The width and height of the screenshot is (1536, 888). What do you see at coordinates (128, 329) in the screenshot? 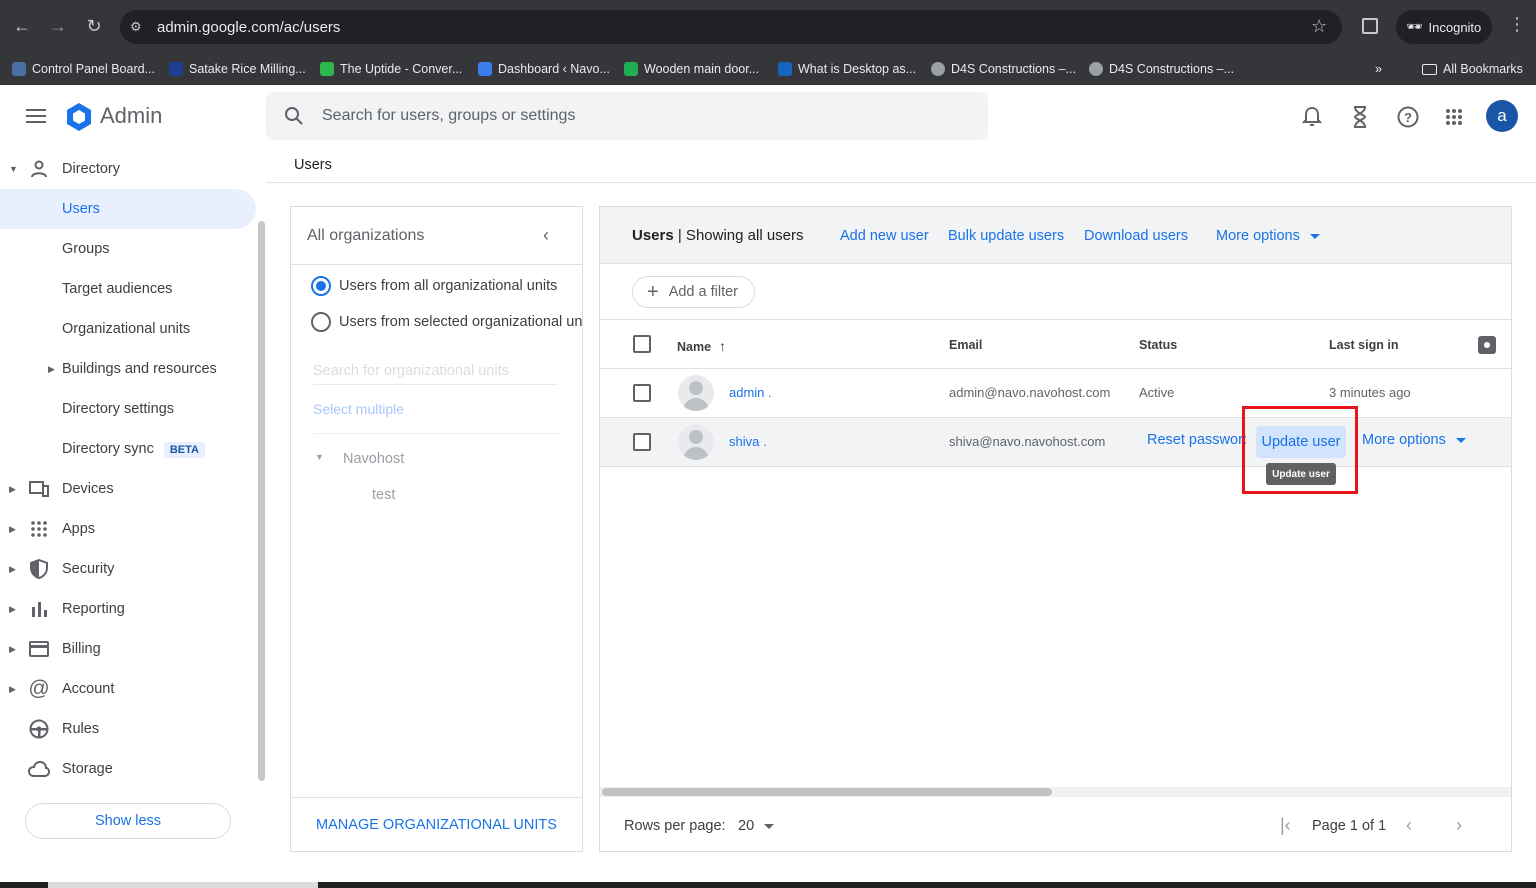
I see `sidebar-item-organizational-units: Organizational units` at bounding box center [128, 329].